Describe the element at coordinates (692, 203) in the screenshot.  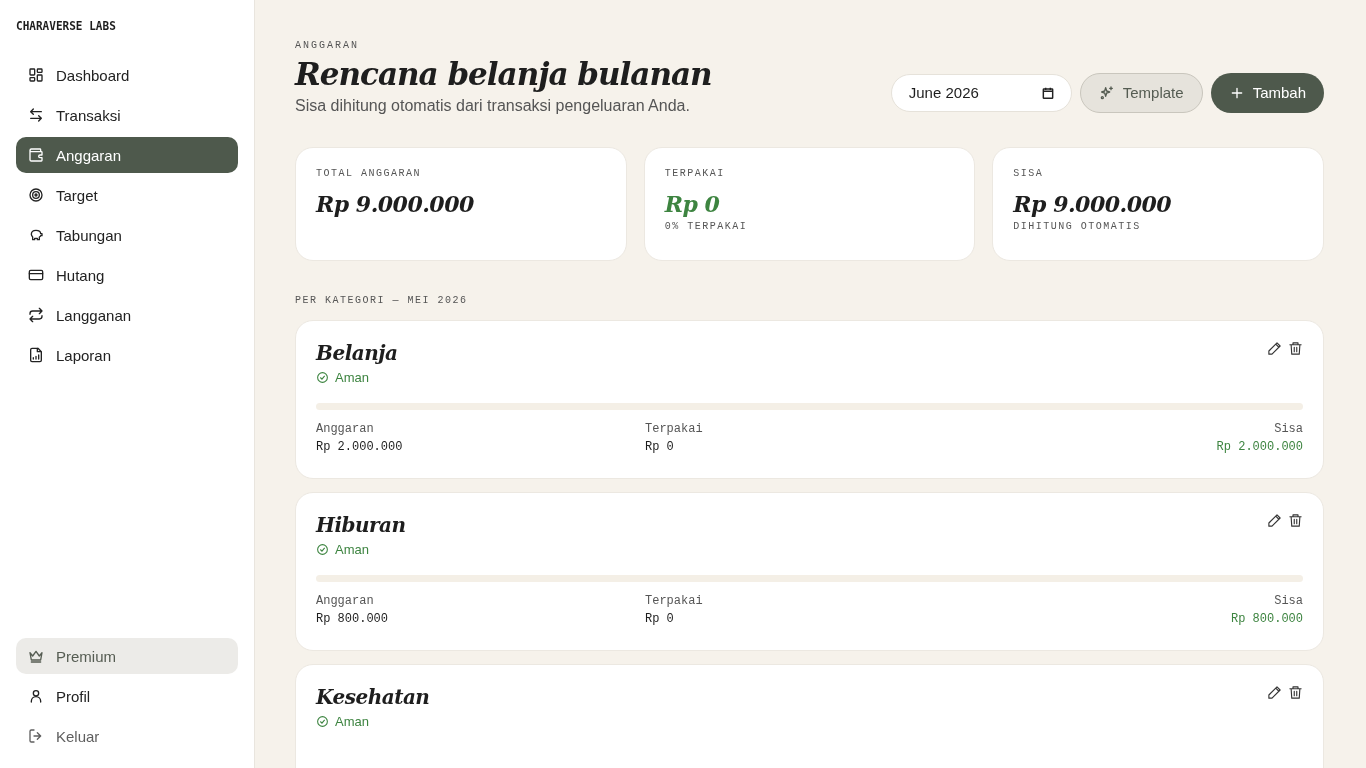
I see `summary-value: Rp 0` at that location.